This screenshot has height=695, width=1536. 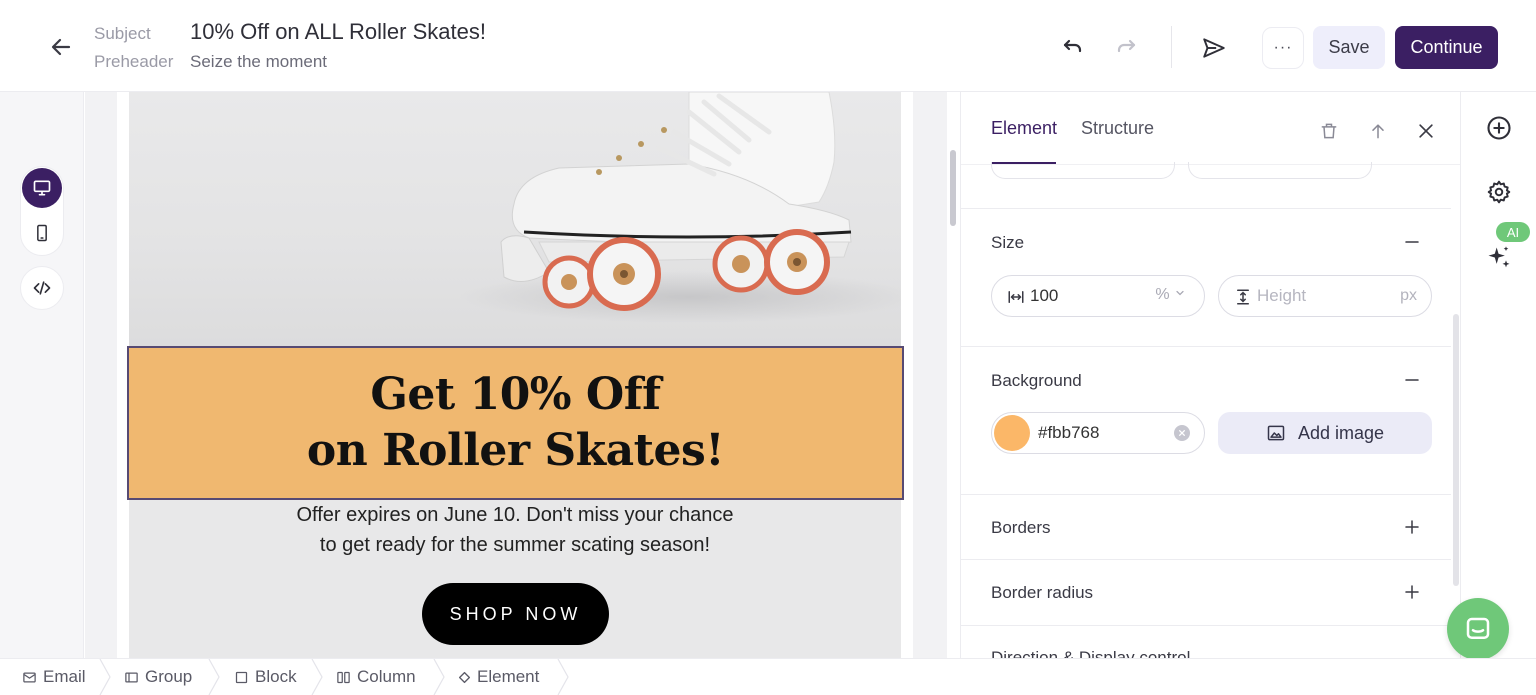 I want to click on close-icon, so click(x=1426, y=131).